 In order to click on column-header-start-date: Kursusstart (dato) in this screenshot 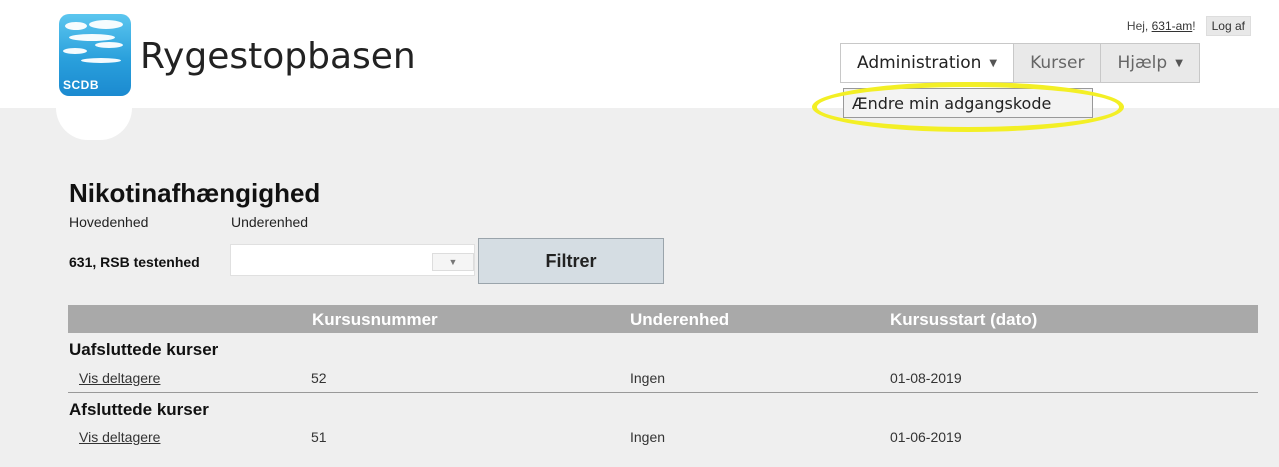, I will do `click(964, 319)`.